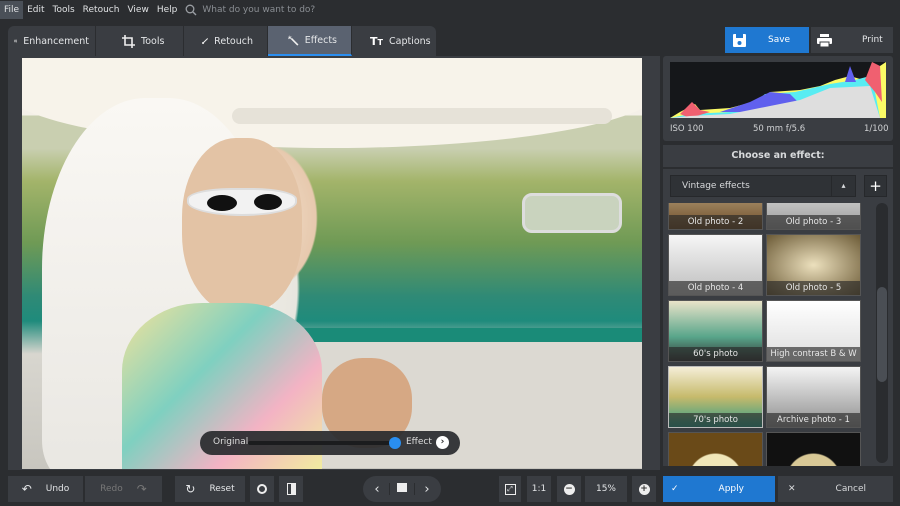 The image size is (900, 506). I want to click on menu-edit: Edit, so click(35, 10).